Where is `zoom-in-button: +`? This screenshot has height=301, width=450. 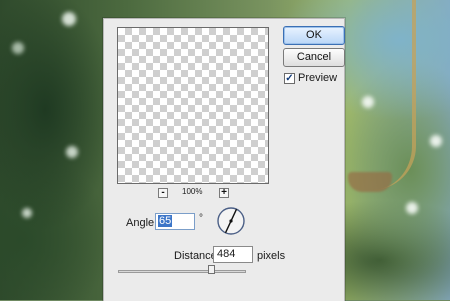 zoom-in-button: + is located at coordinates (224, 193).